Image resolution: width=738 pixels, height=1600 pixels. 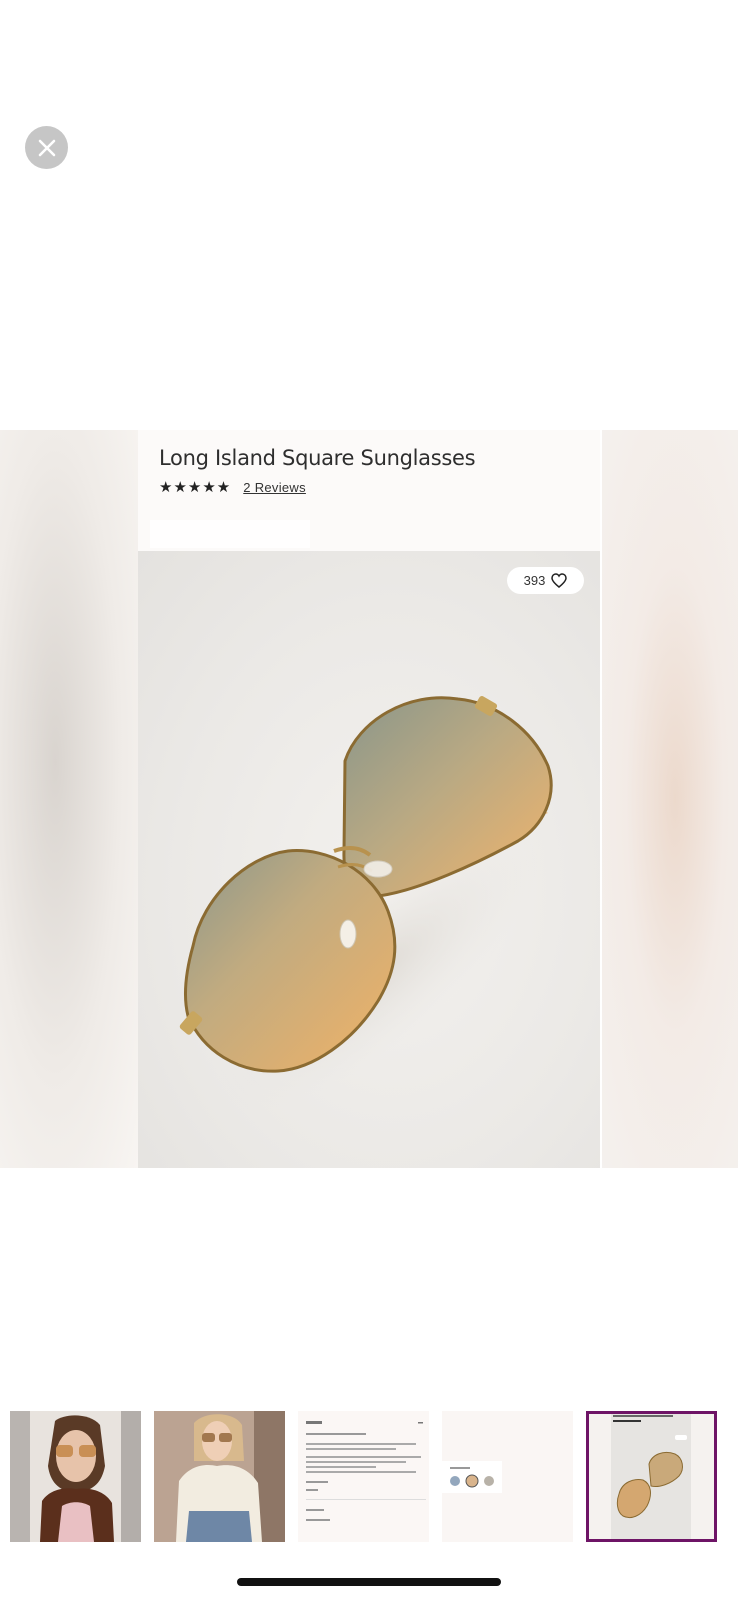 What do you see at coordinates (317, 458) in the screenshot?
I see `product-title: Long Island Square Sunglasses` at bounding box center [317, 458].